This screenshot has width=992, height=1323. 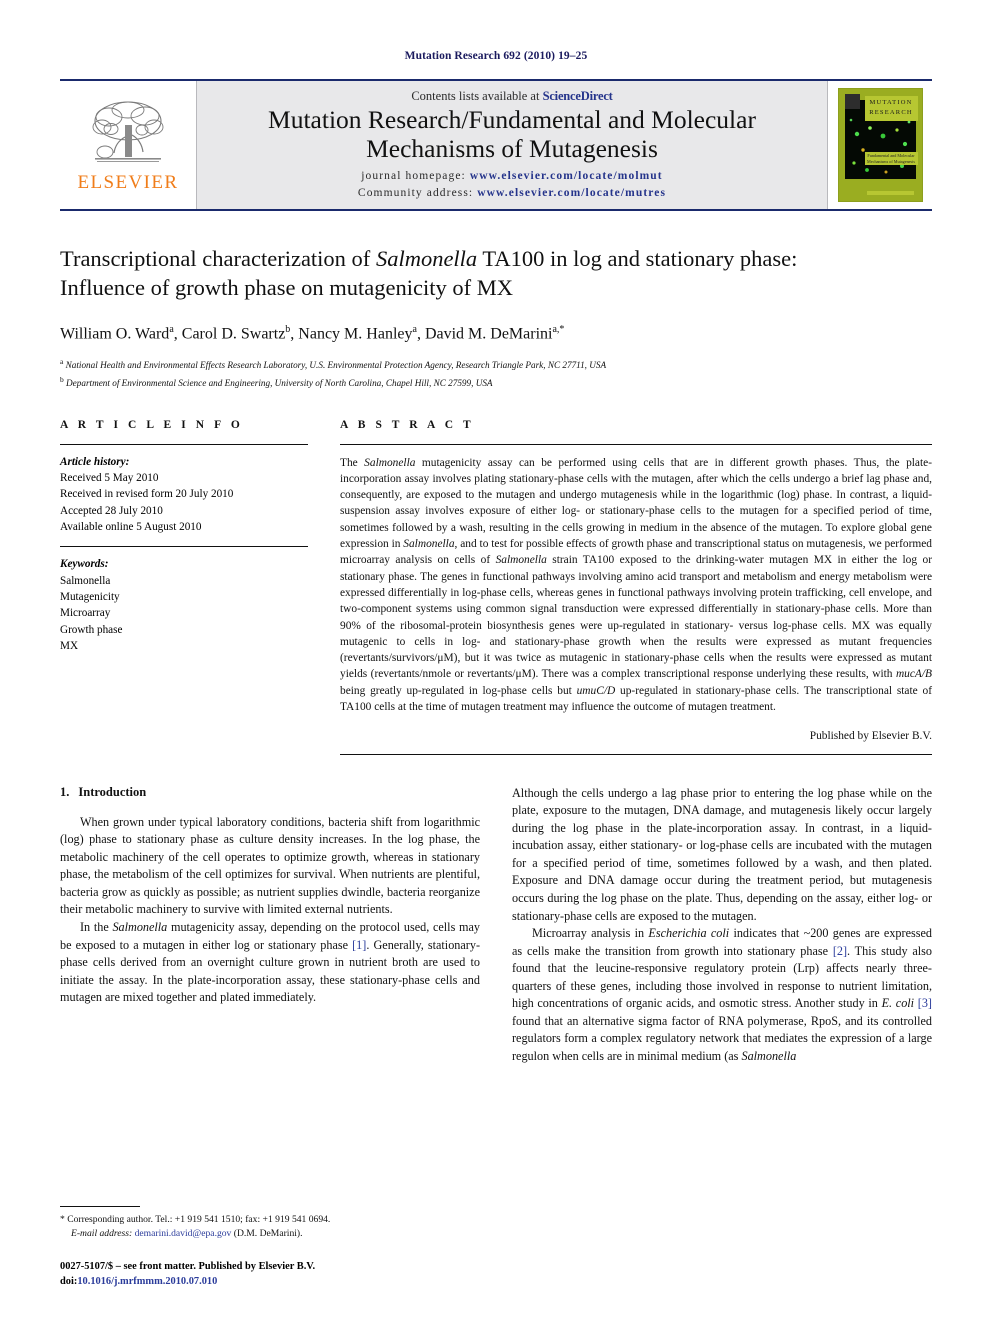 What do you see at coordinates (270, 792) in the screenshot?
I see `section-heading-introduction: 1. Introduction` at bounding box center [270, 792].